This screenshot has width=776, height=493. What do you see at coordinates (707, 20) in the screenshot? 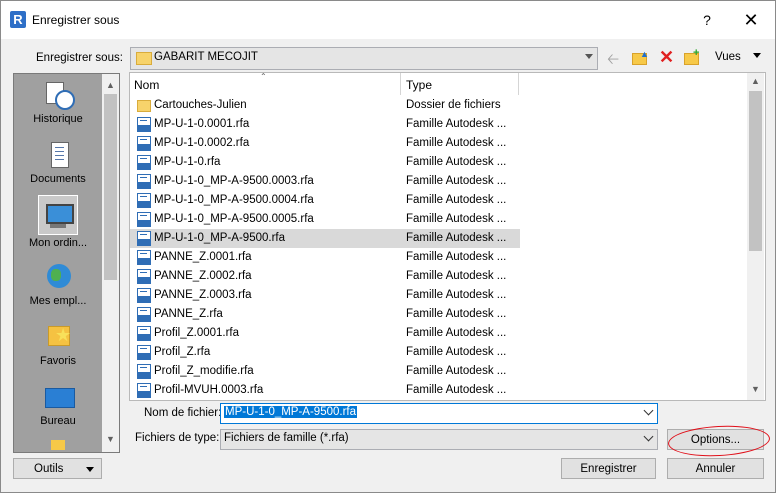
I see `help-button: ?` at bounding box center [707, 20].